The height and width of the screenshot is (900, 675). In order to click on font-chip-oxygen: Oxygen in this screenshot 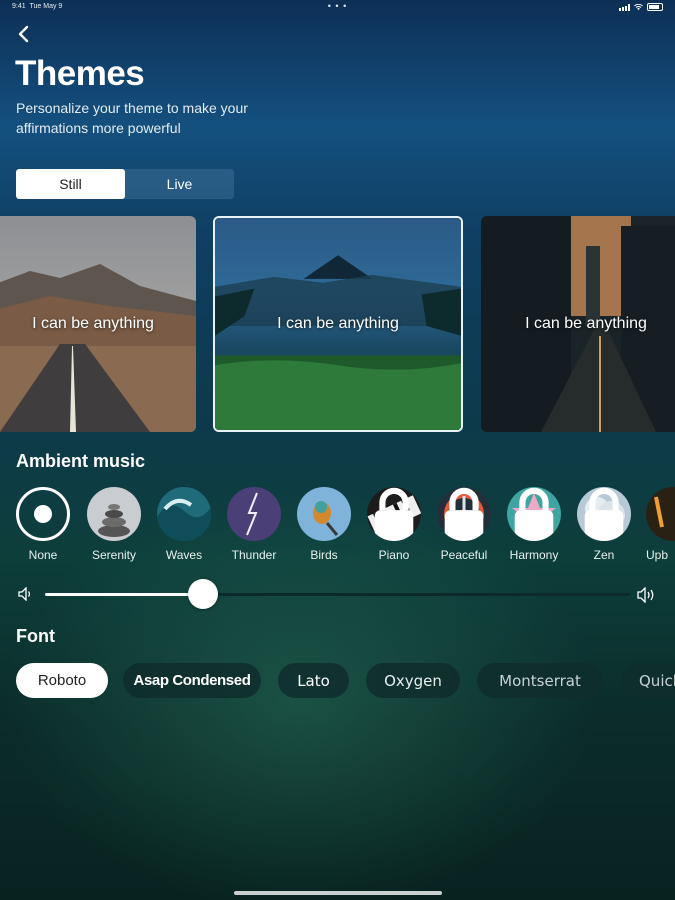, I will do `click(413, 680)`.